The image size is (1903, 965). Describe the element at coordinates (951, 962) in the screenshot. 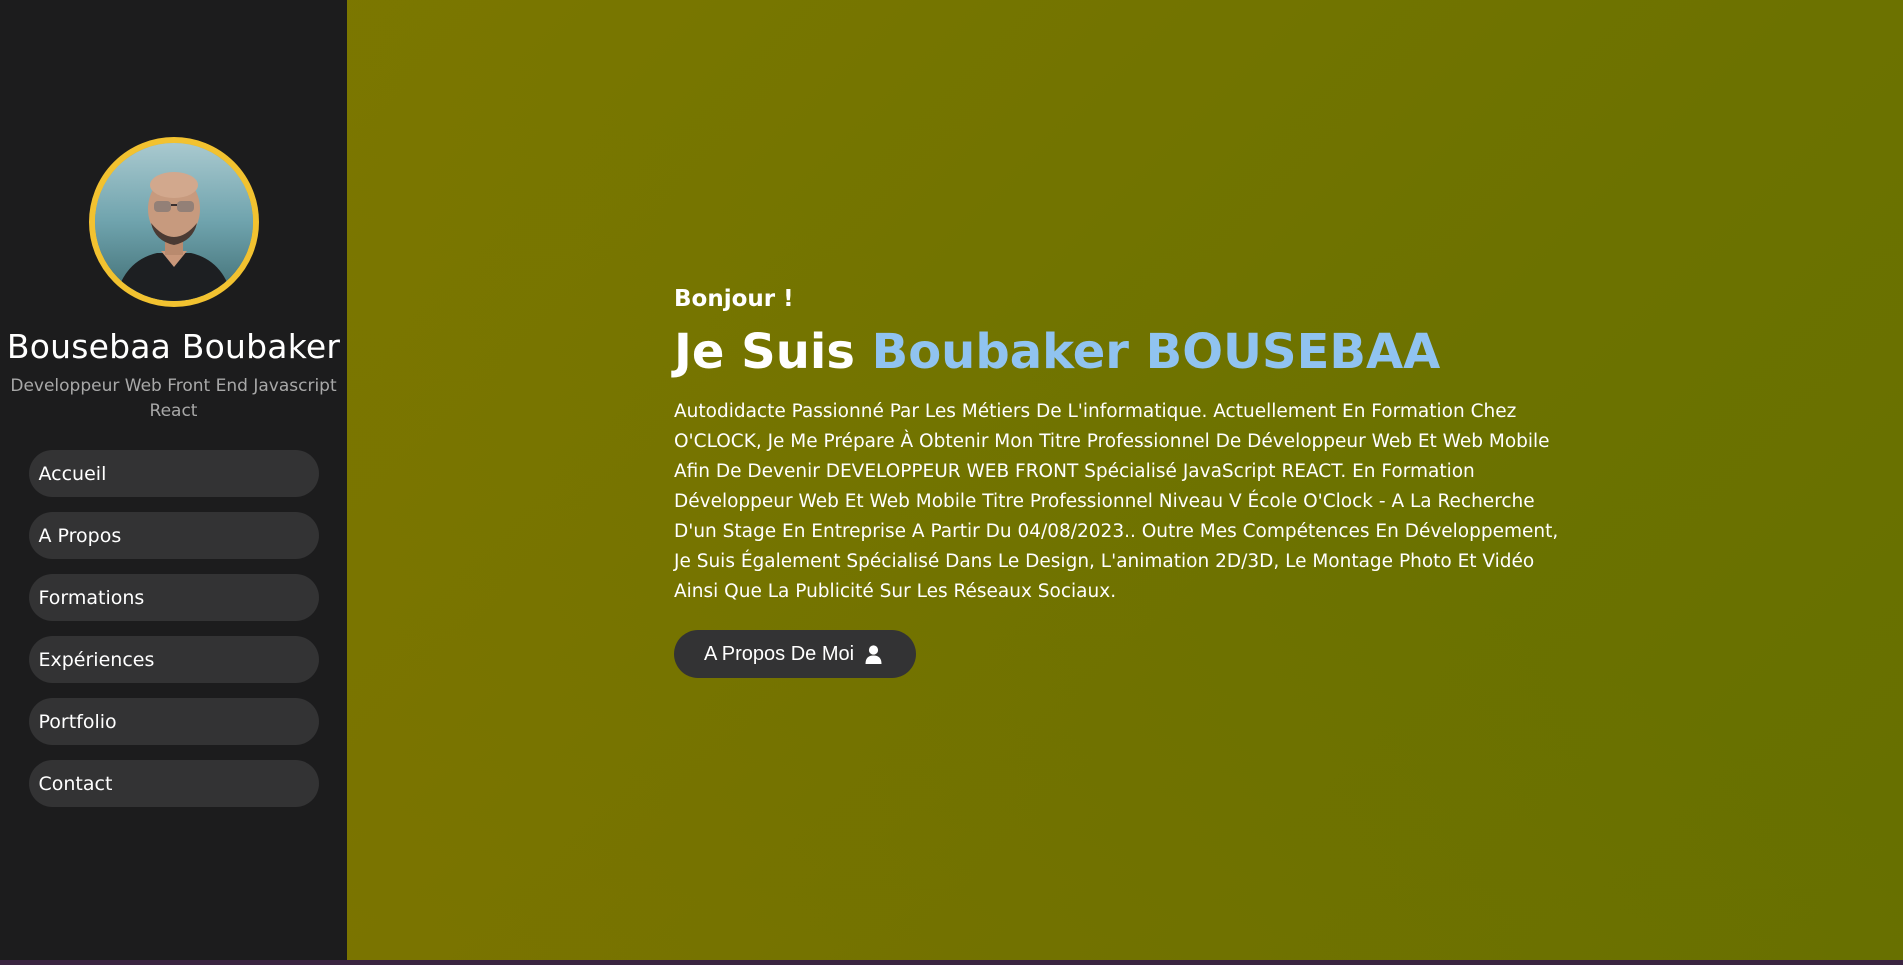

I see `bottom-edge-strip` at that location.